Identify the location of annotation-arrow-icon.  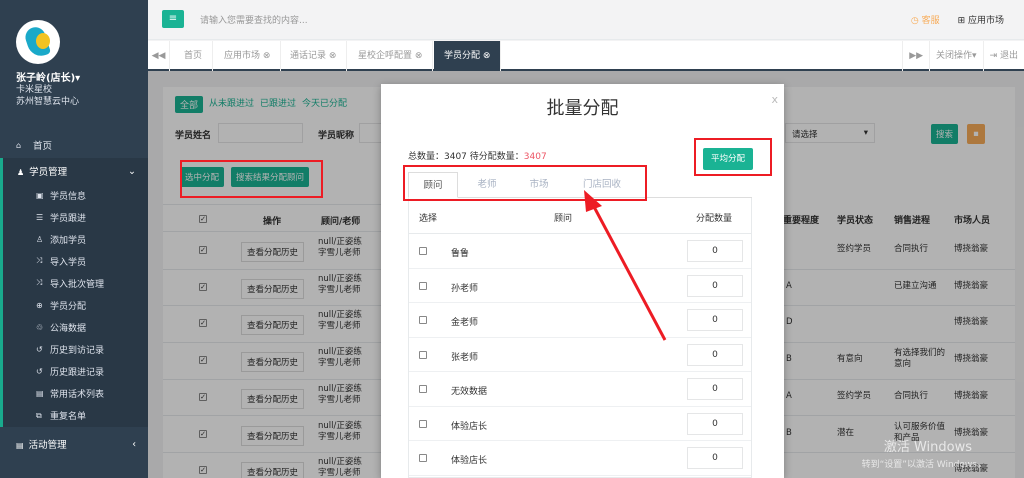
(625, 265).